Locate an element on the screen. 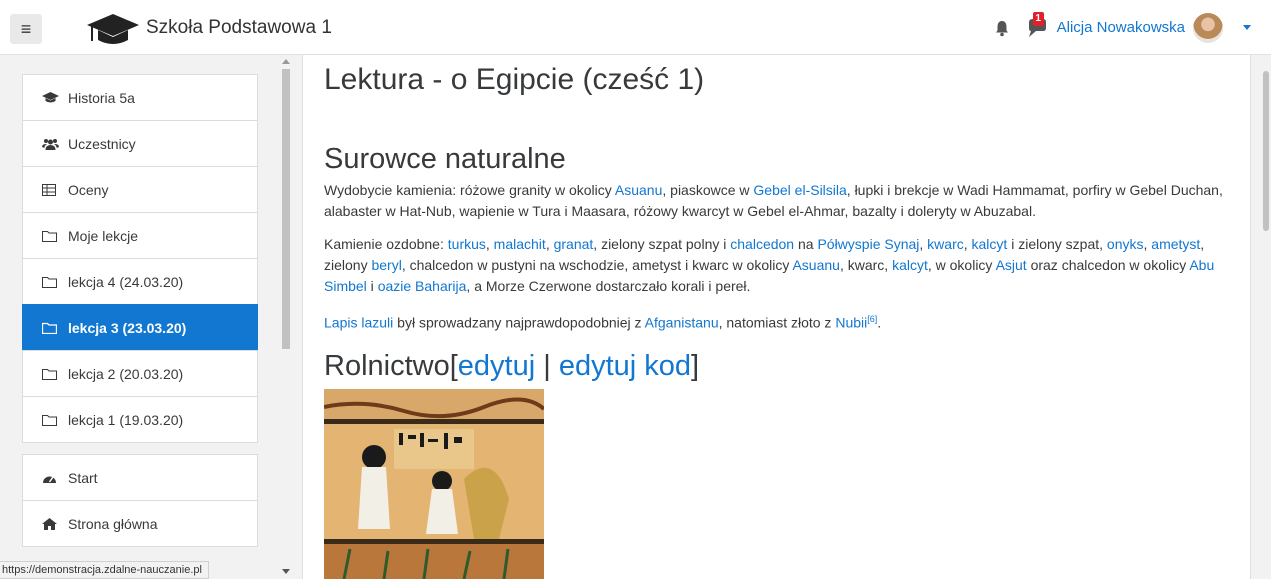 Image resolution: width=1271 pixels, height=579 pixels. sidebar-item-grades: Oceny is located at coordinates (140, 189).